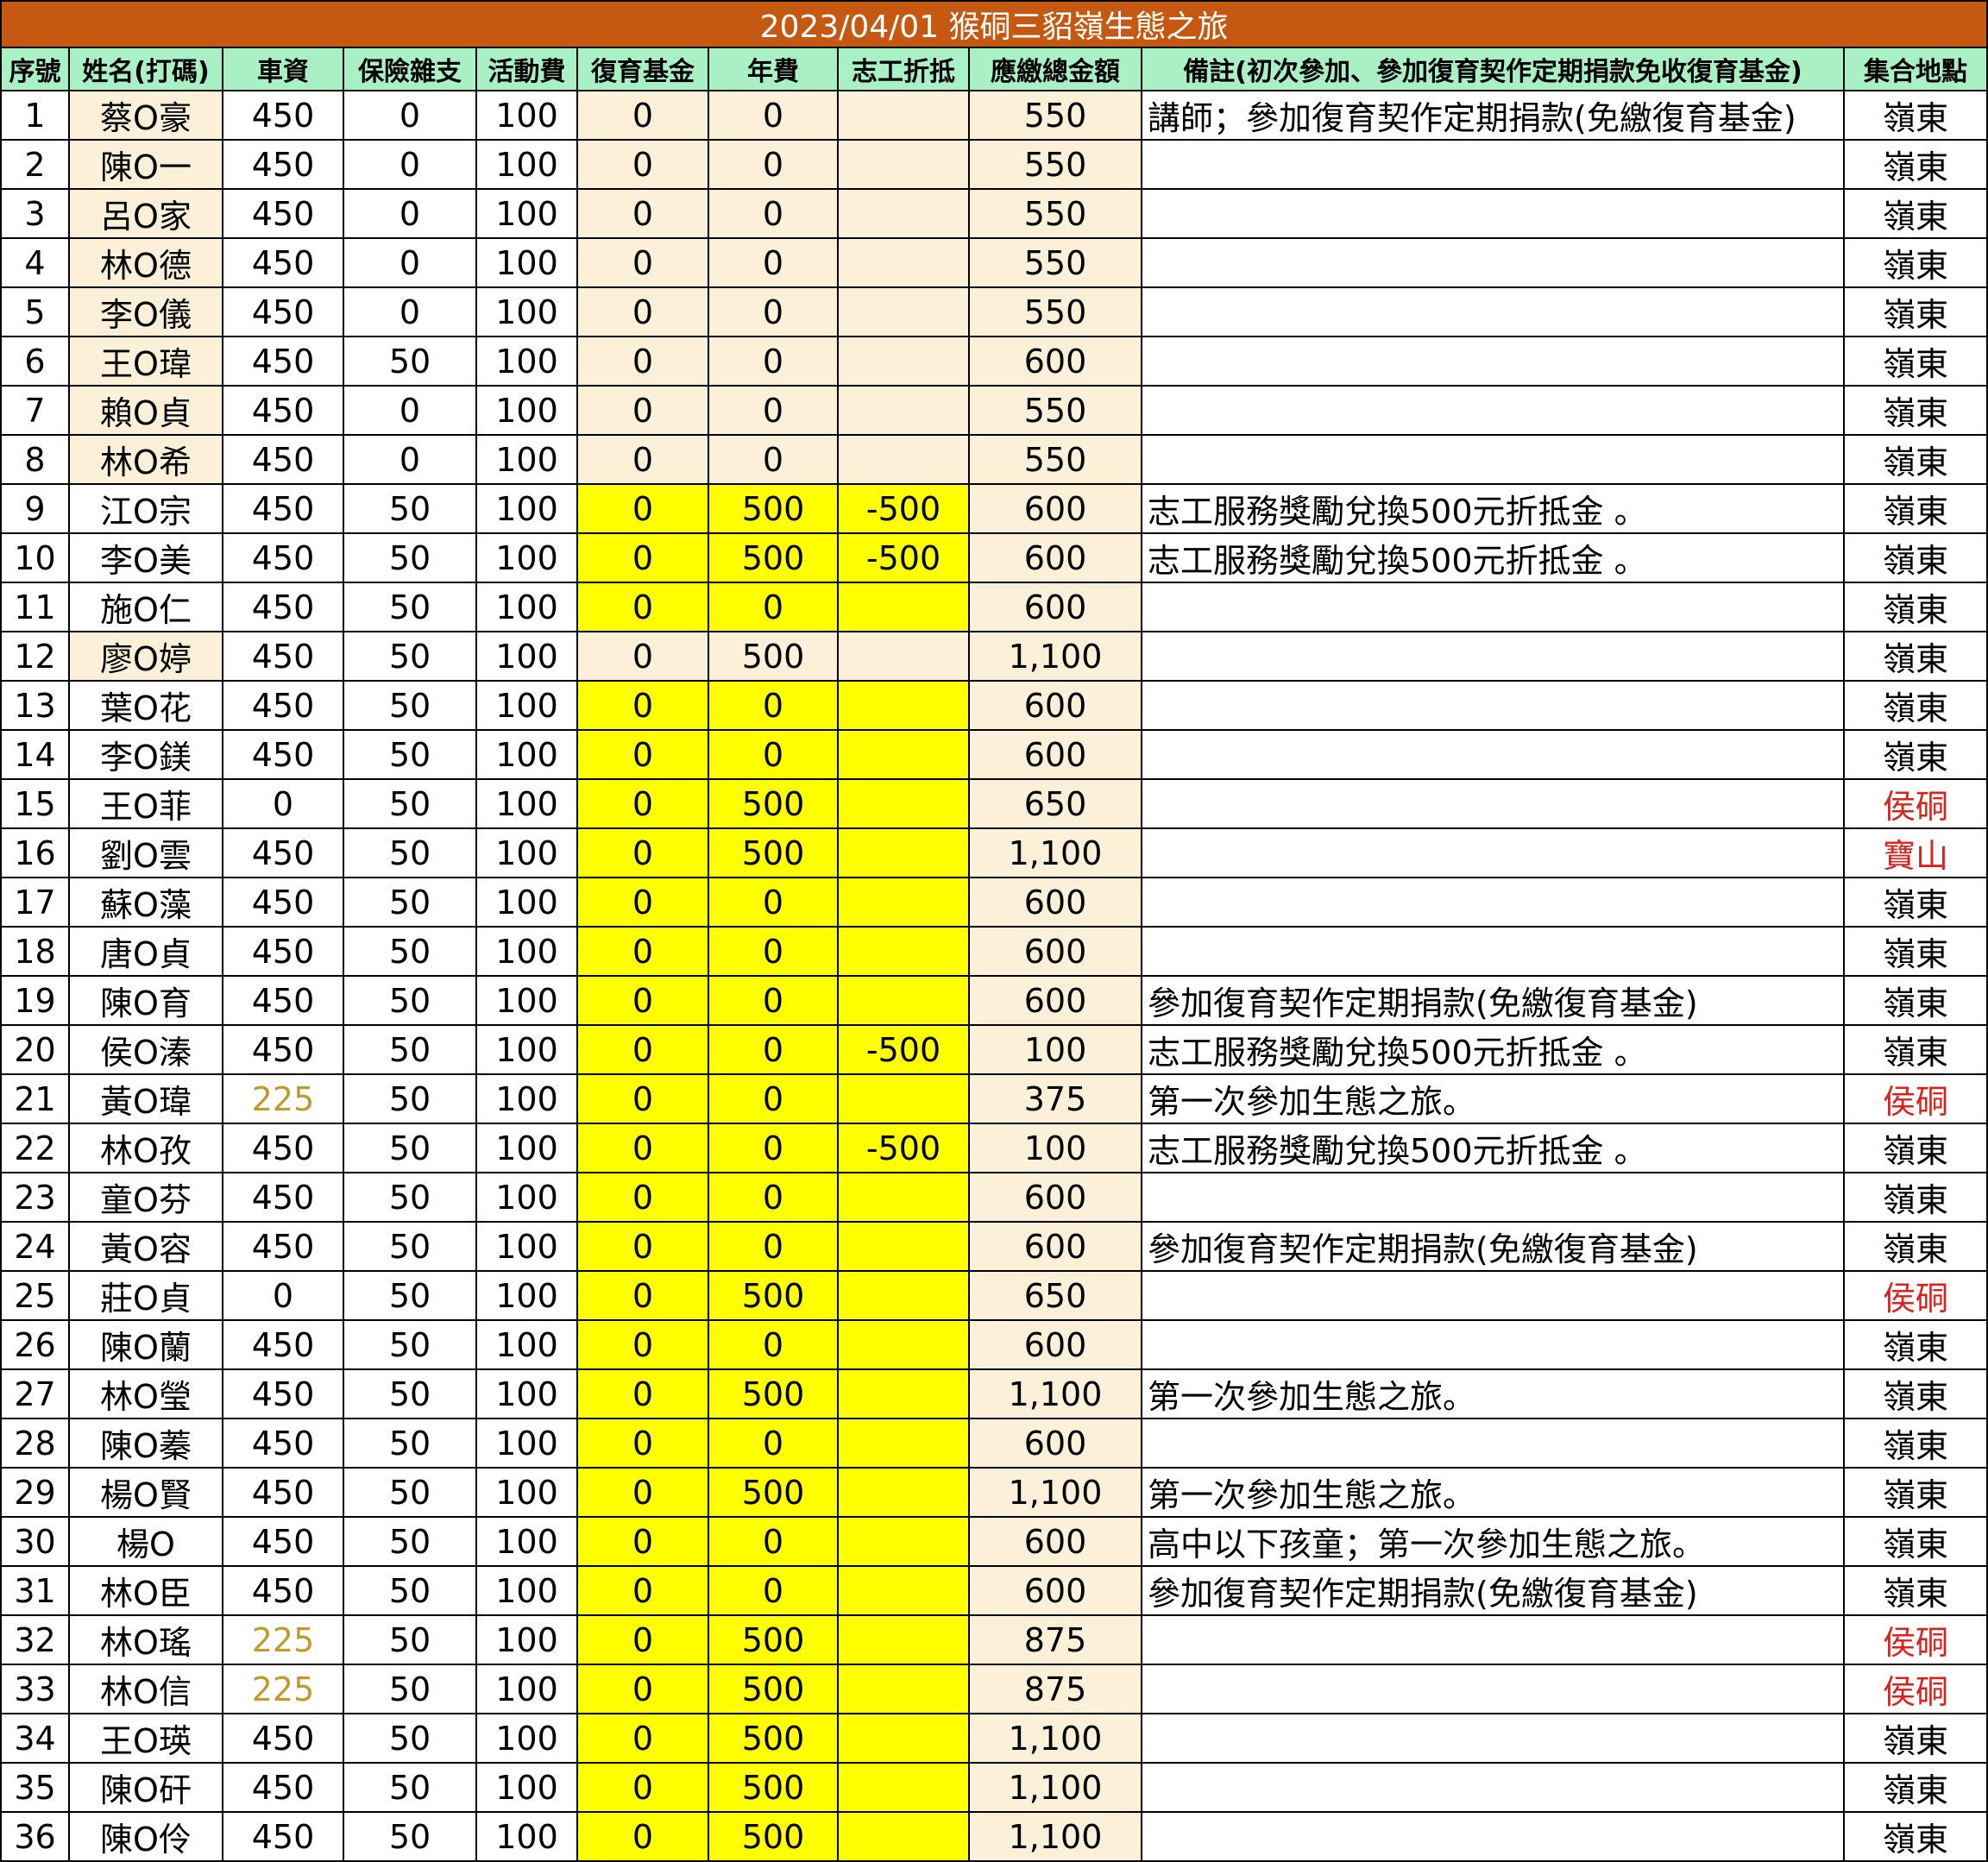  Describe the element at coordinates (1055, 803) in the screenshot. I see `cell-total: 650` at that location.